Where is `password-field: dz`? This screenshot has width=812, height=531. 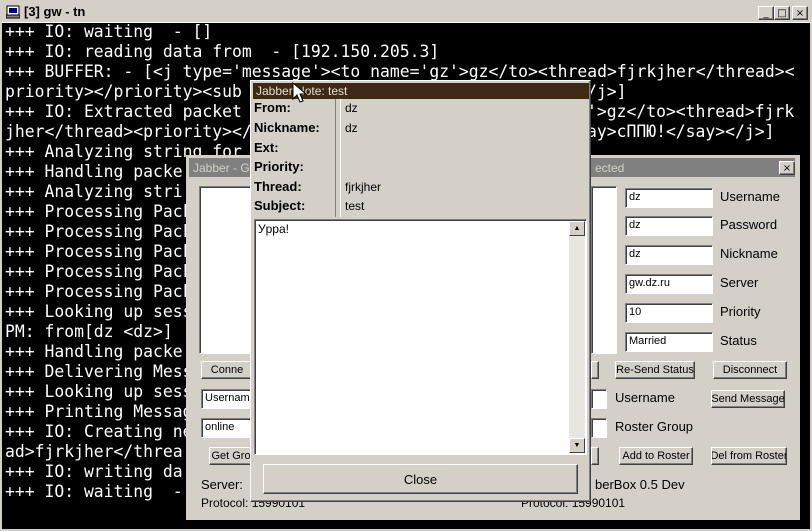
password-field: dz is located at coordinates (669, 226).